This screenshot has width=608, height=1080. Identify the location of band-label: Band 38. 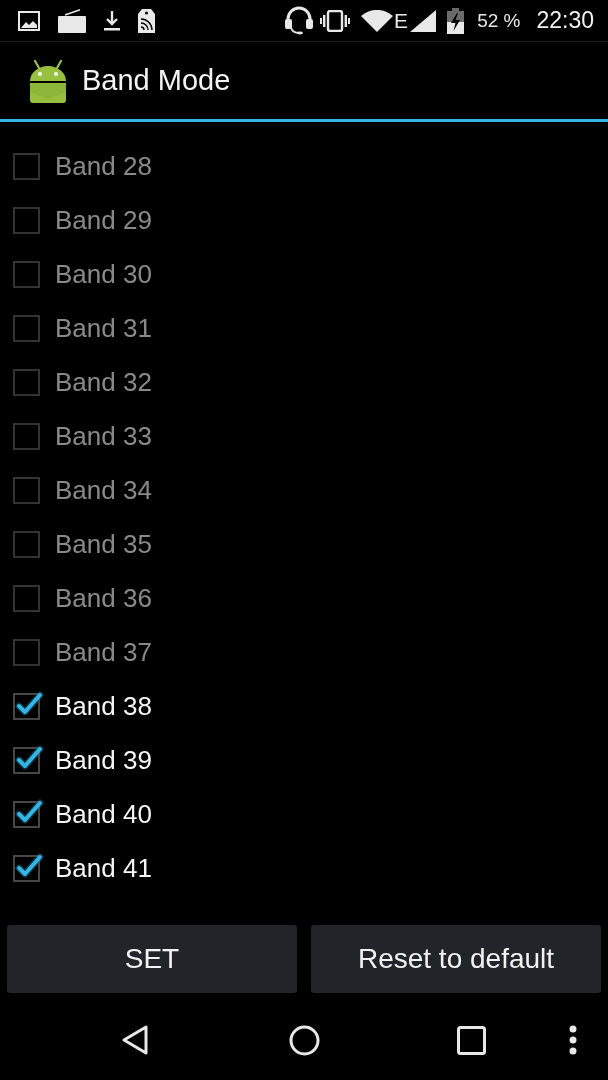
(103, 706).